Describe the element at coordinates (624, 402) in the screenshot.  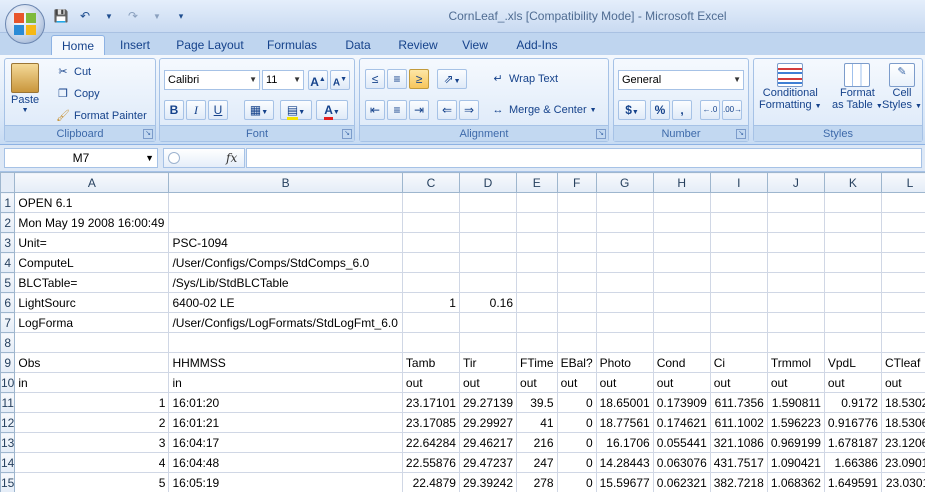
I see `cell-g11: 18.65001` at that location.